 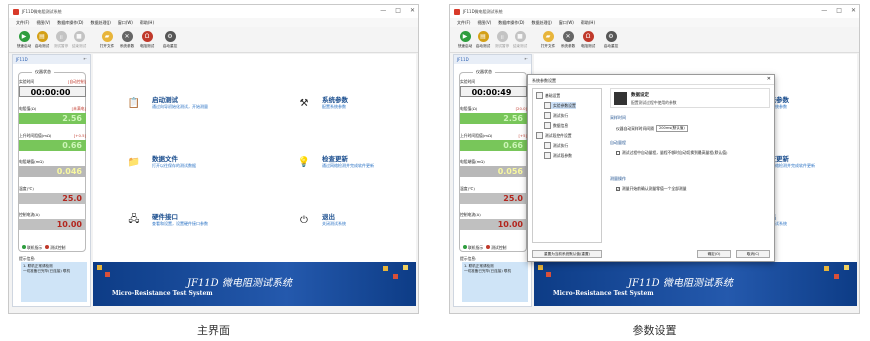 I want to click on readout-value: 0.66, so click(x=493, y=145).